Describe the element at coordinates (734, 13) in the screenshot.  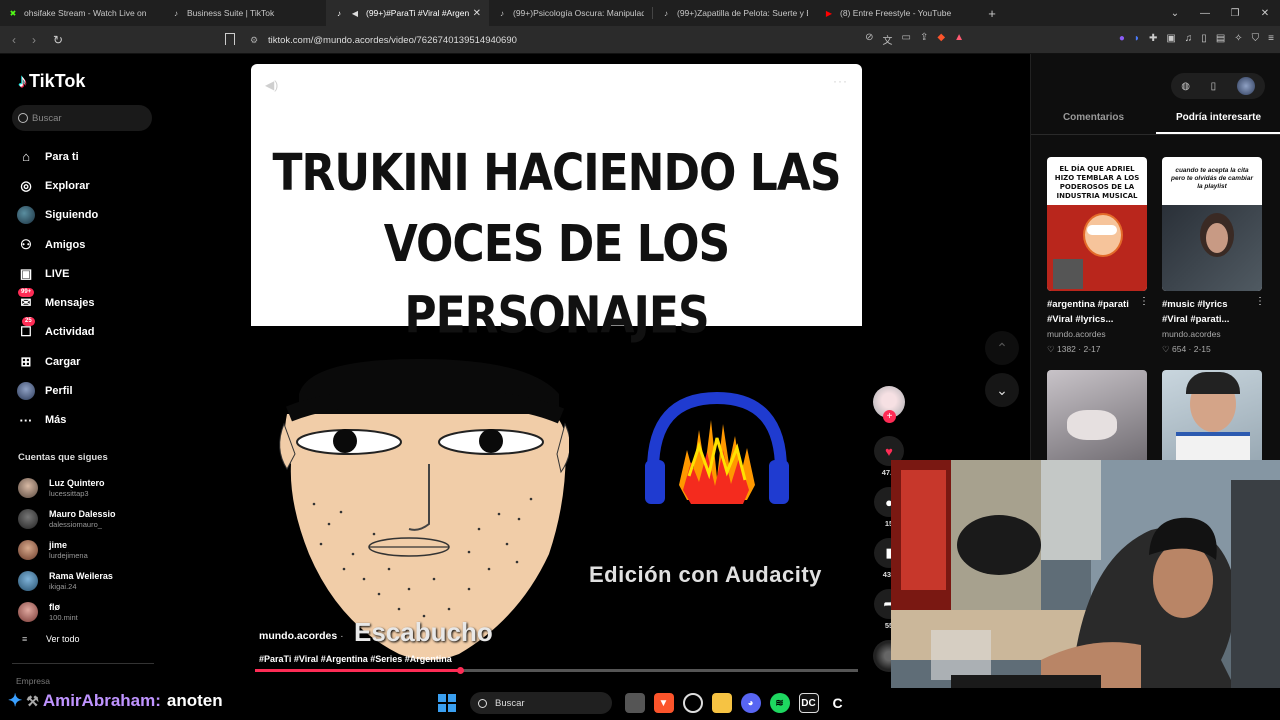
I see `tab-zapatilla: ♪ (99+)Zapatilla de Pelota: Suerte y Est` at that location.